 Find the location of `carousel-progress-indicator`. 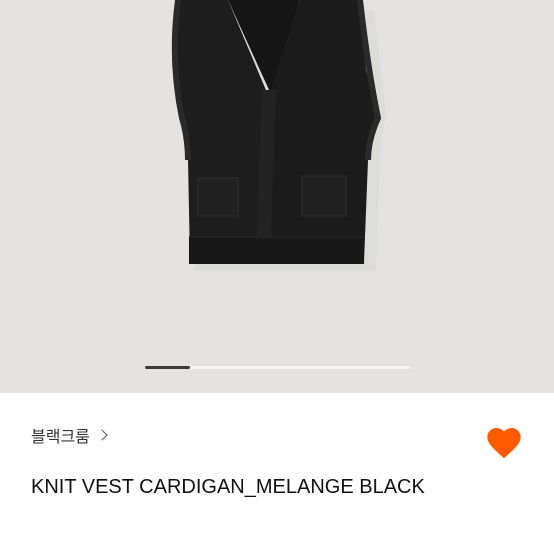

carousel-progress-indicator is located at coordinates (168, 367).